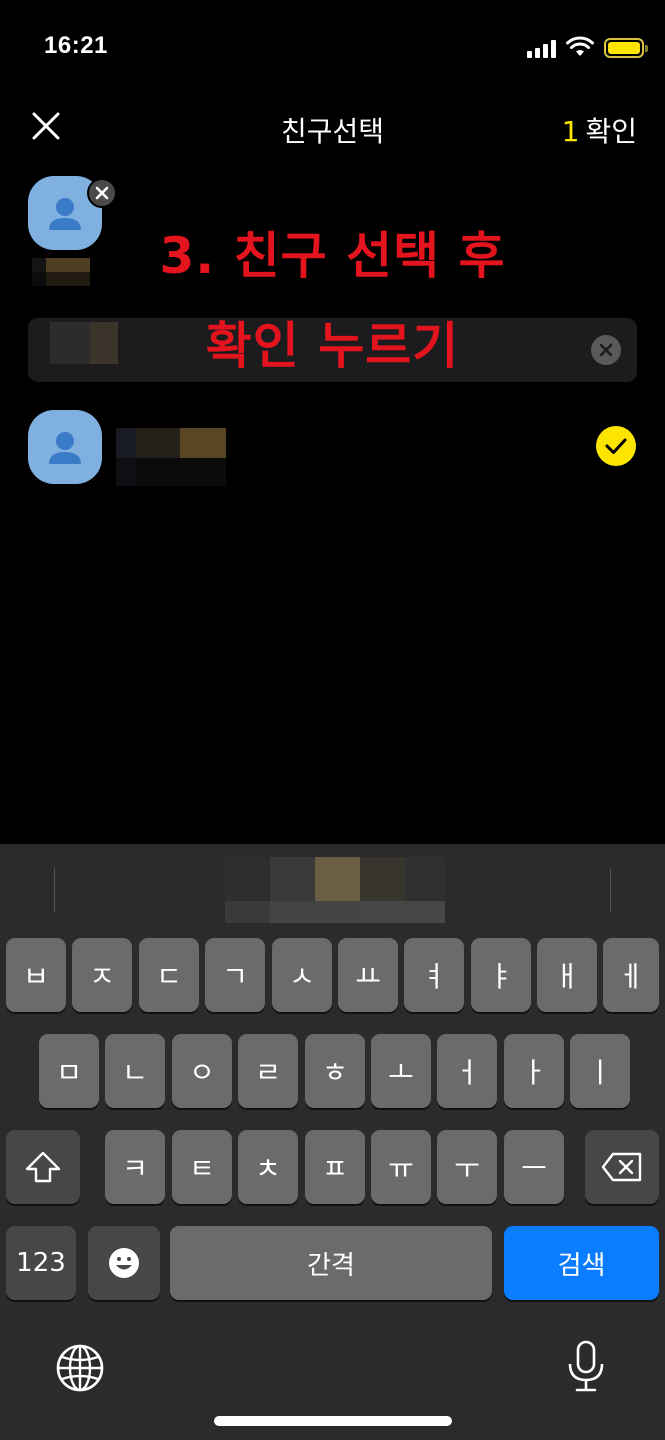  I want to click on key-eu: ㅡ, so click(534, 1167).